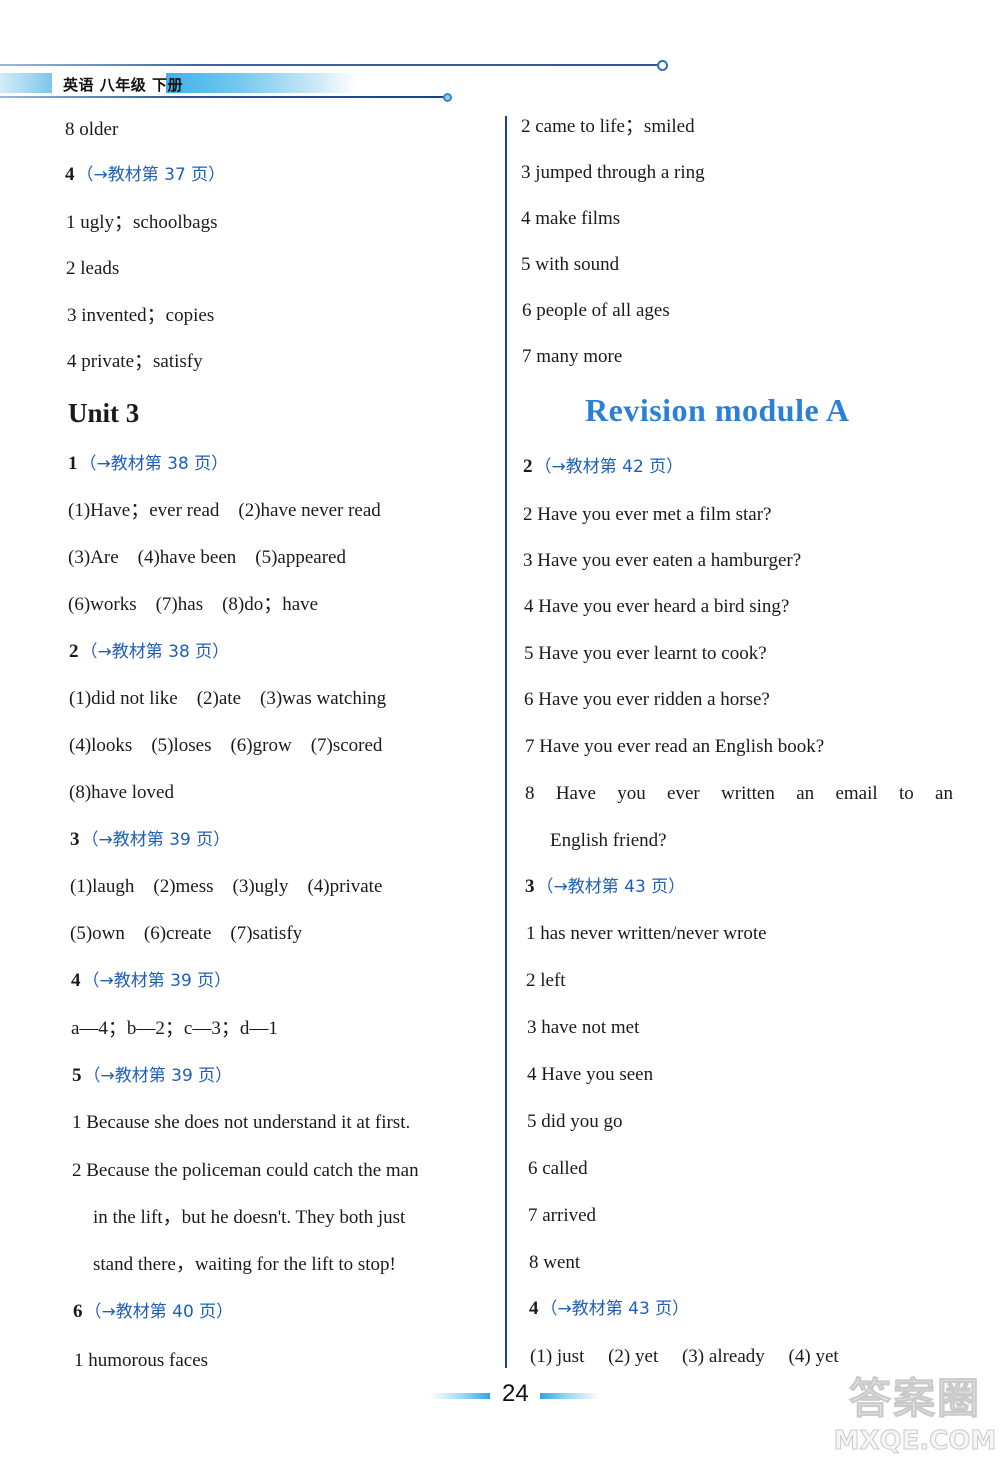 Image resolution: width=1000 pixels, height=1457 pixels. Describe the element at coordinates (915, 1441) in the screenshot. I see `watermark-url: MXQE.COM` at that location.